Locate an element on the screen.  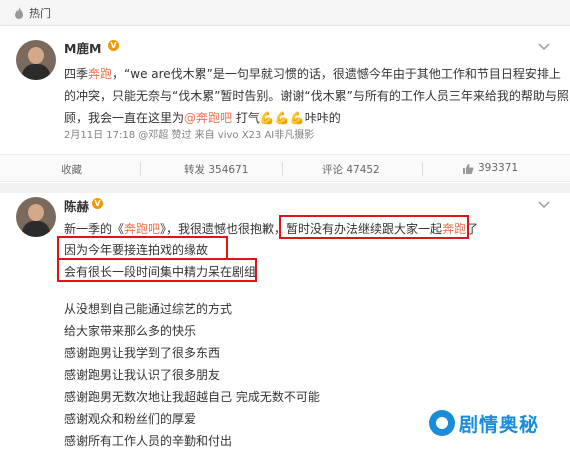
watermark-logo-icon is located at coordinates (442, 423).